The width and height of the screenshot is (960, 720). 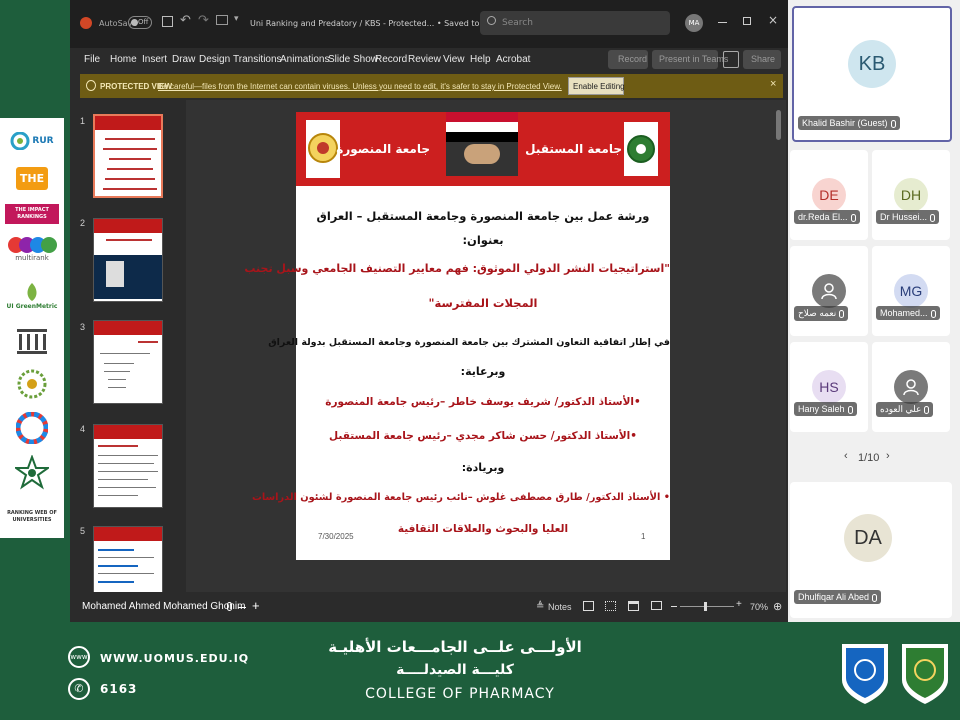 I want to click on notes-button: Notes, so click(x=560, y=607).